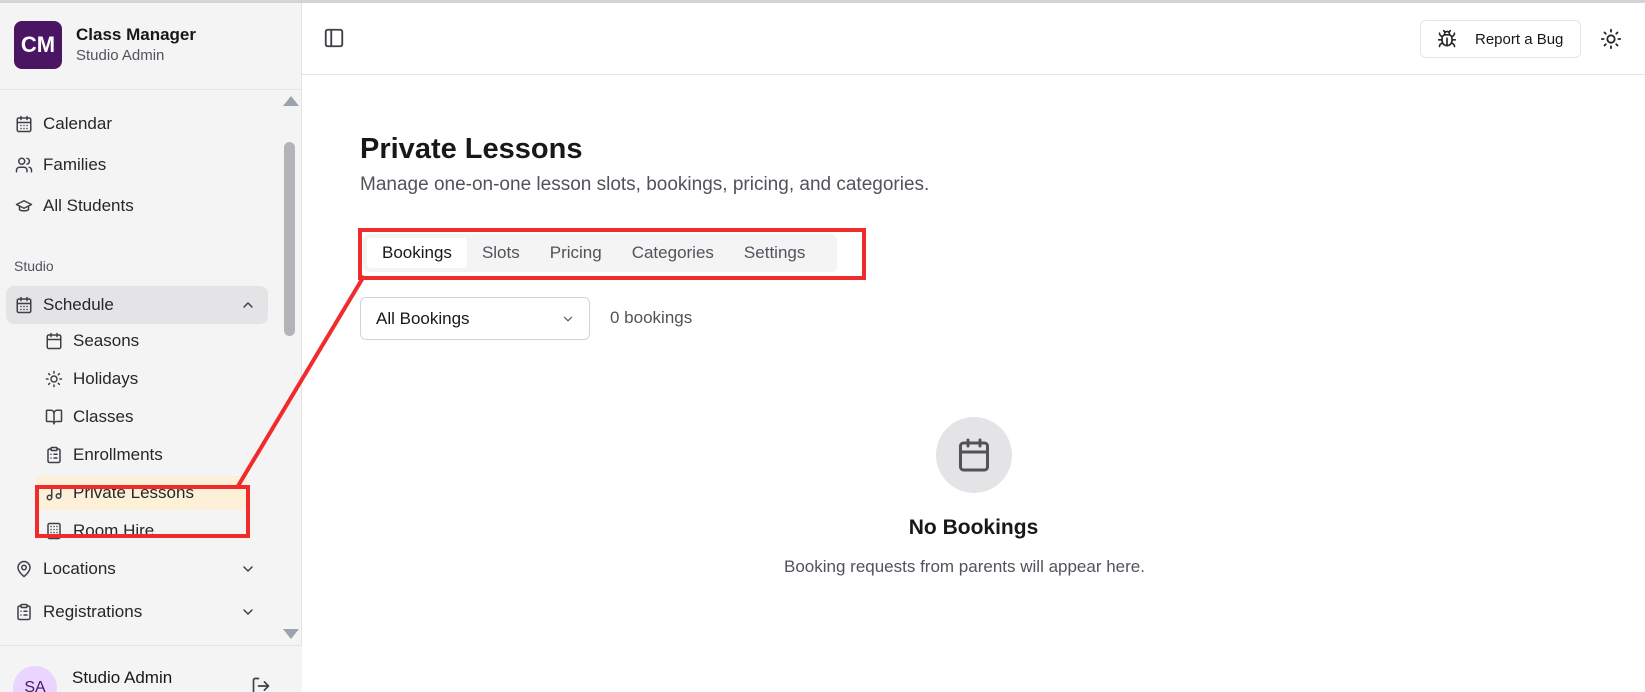 This screenshot has height=692, width=1645. I want to click on logout-icon, so click(261, 684).